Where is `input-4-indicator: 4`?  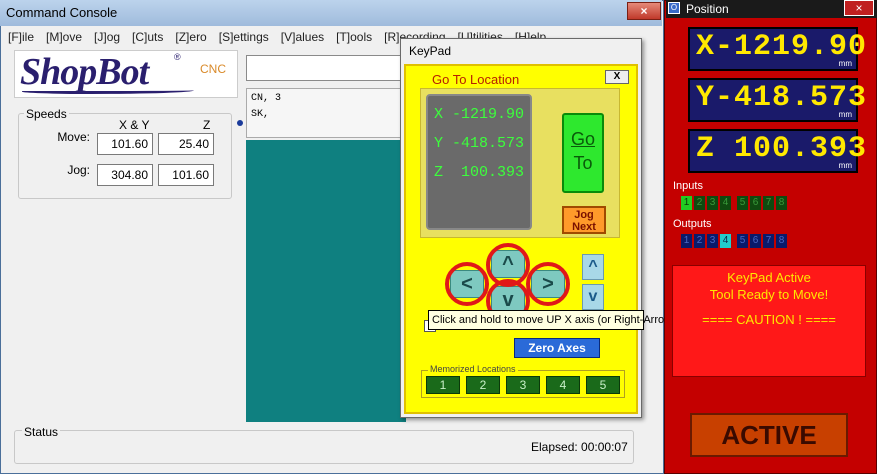
input-4-indicator: 4 is located at coordinates (725, 203).